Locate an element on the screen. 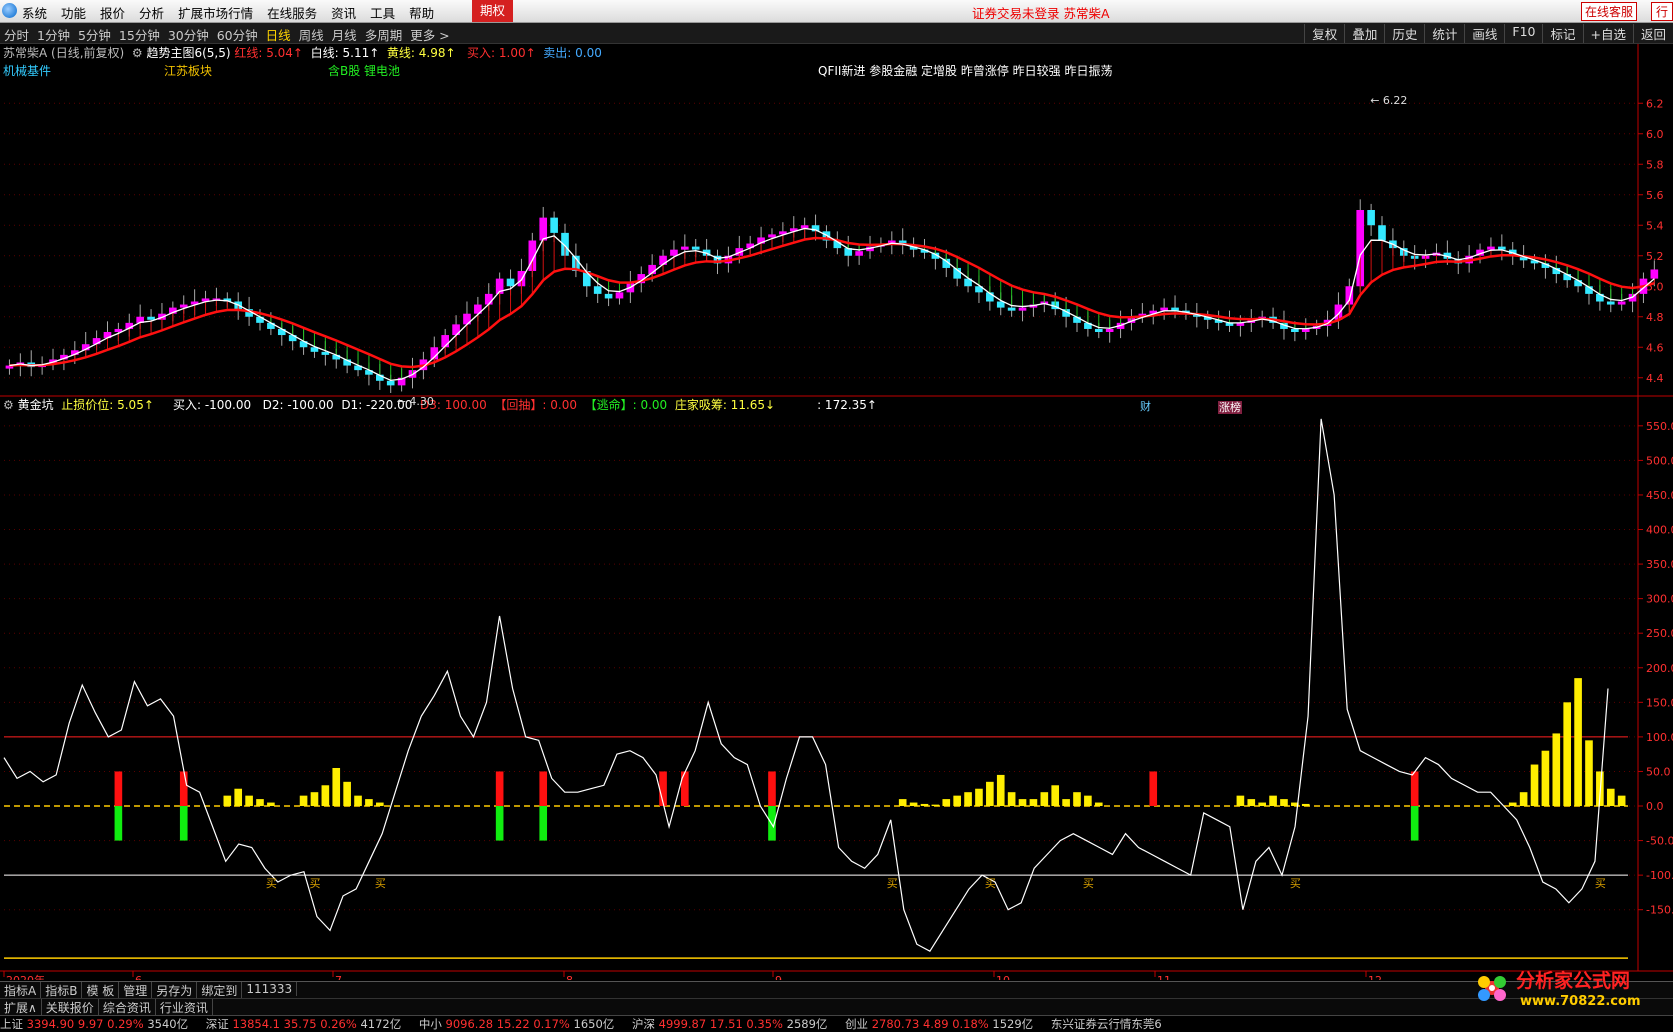 The width and height of the screenshot is (1673, 1032). sub-tick-label: -150.0 is located at coordinates (1659, 910).